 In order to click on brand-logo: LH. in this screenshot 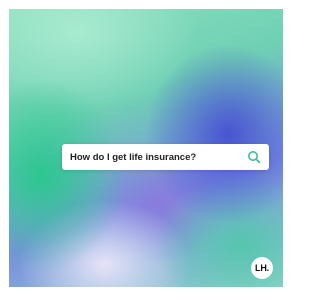, I will do `click(262, 268)`.